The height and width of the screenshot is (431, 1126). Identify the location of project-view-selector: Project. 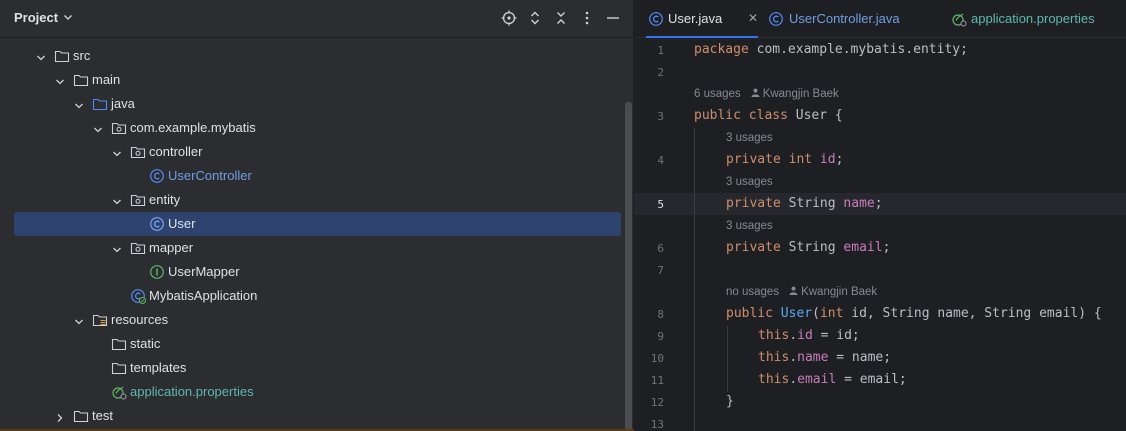
(43, 17).